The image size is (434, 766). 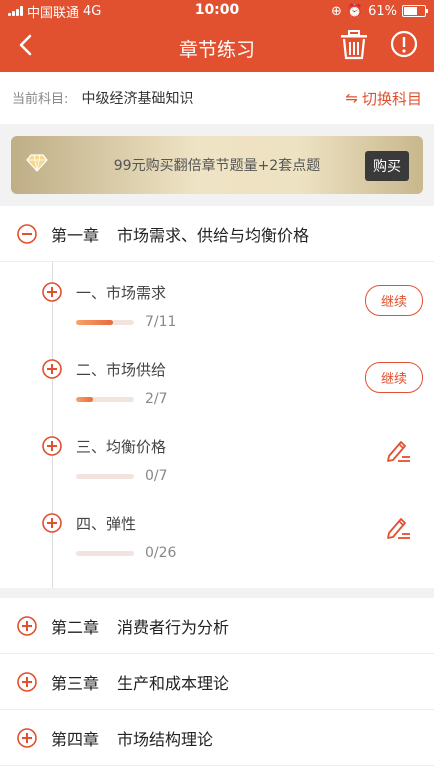 What do you see at coordinates (165, 739) in the screenshot?
I see `chapter-title: 市场结构理论` at bounding box center [165, 739].